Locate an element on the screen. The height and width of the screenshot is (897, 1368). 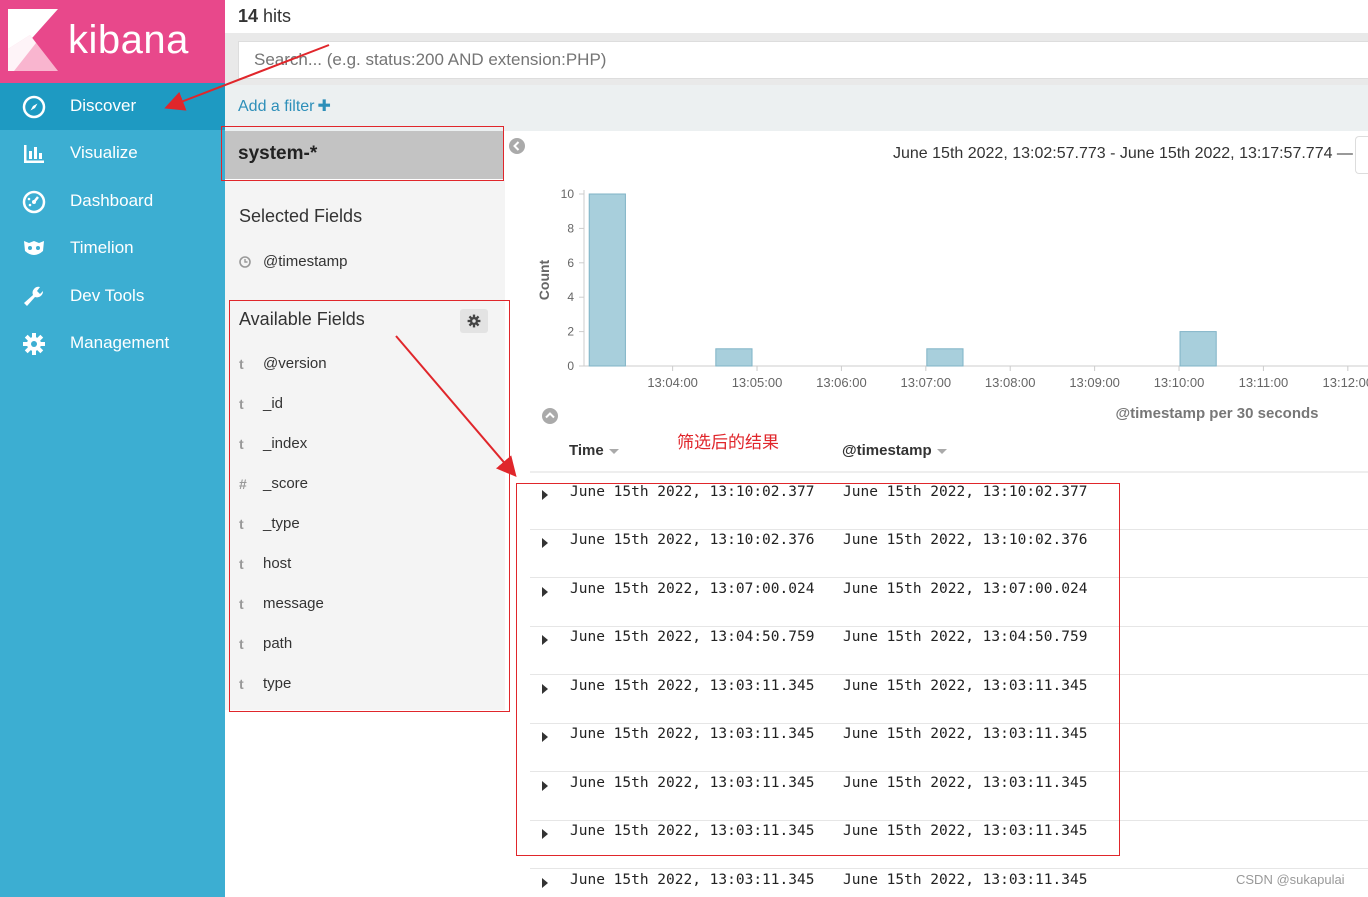
field-name: _index is located at coordinates (285, 443).